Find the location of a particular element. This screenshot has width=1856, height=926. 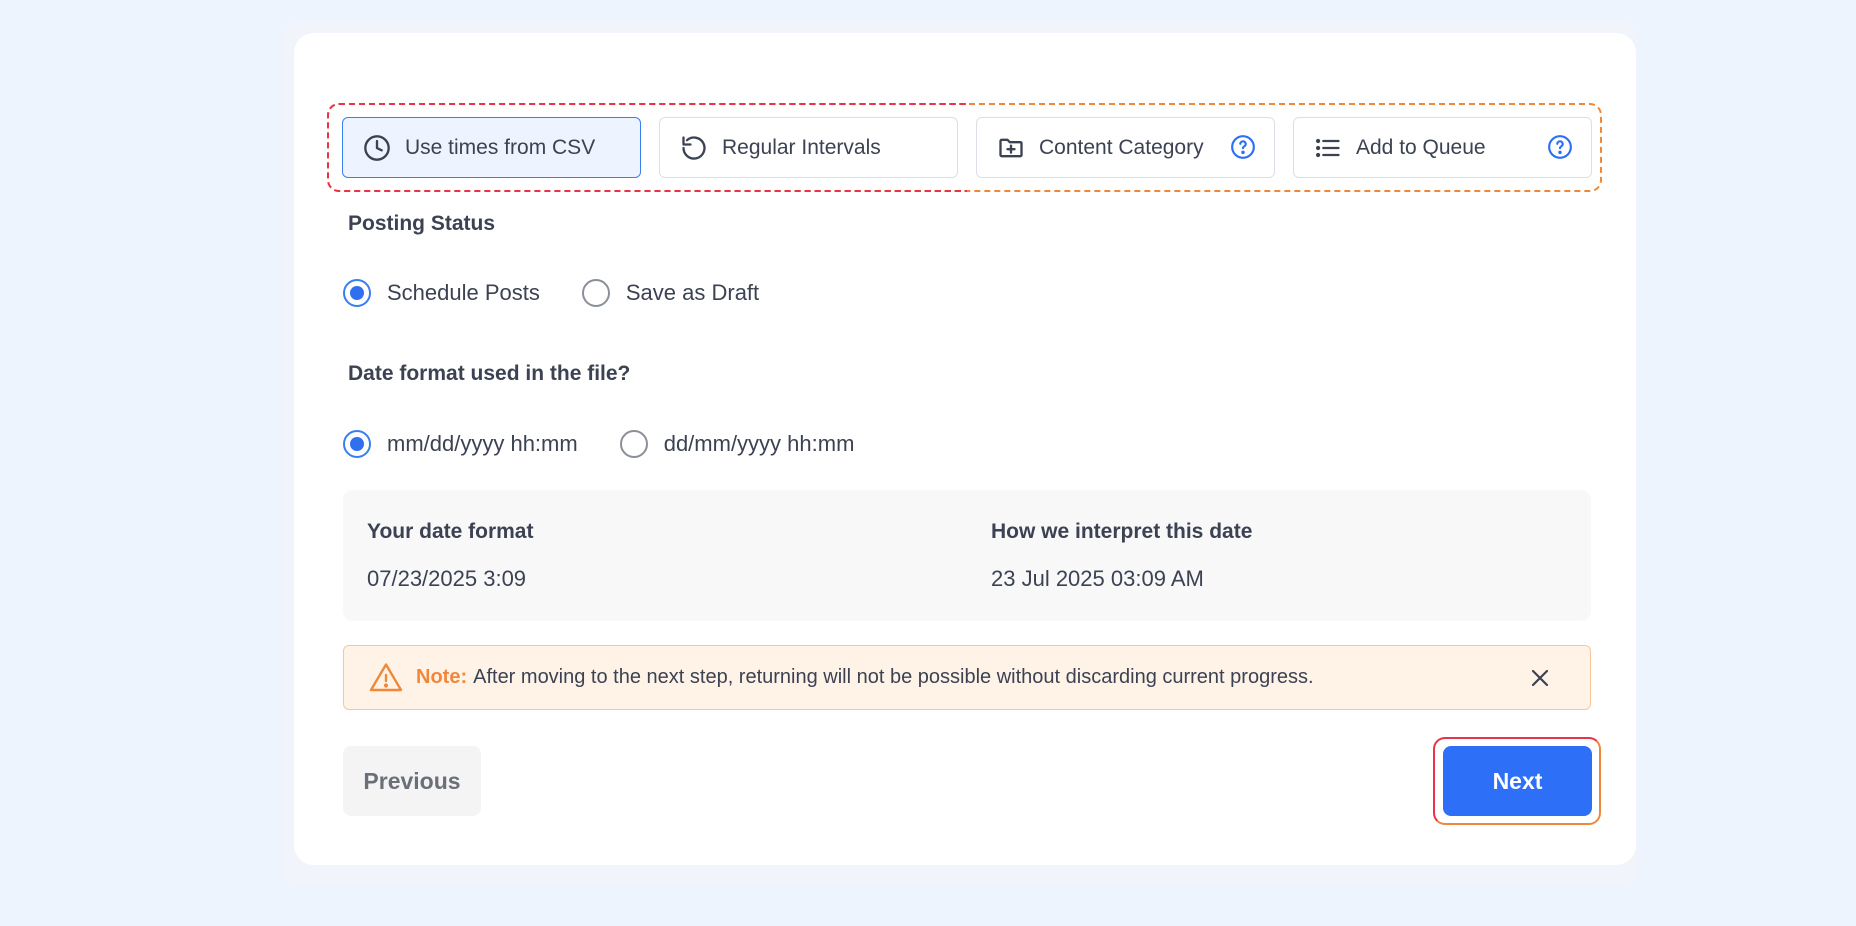

tab-regular-intervals: Regular Intervals is located at coordinates (808, 147).